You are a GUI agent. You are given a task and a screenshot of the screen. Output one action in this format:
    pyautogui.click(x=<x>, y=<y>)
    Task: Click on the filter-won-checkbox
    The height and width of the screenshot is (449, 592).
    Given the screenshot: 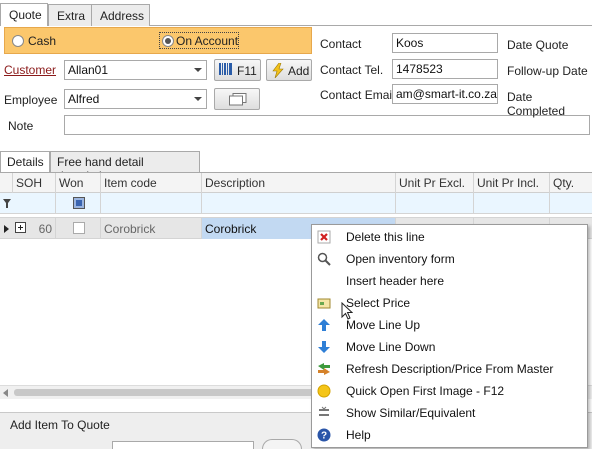 What is the action you would take?
    pyautogui.click(x=79, y=203)
    